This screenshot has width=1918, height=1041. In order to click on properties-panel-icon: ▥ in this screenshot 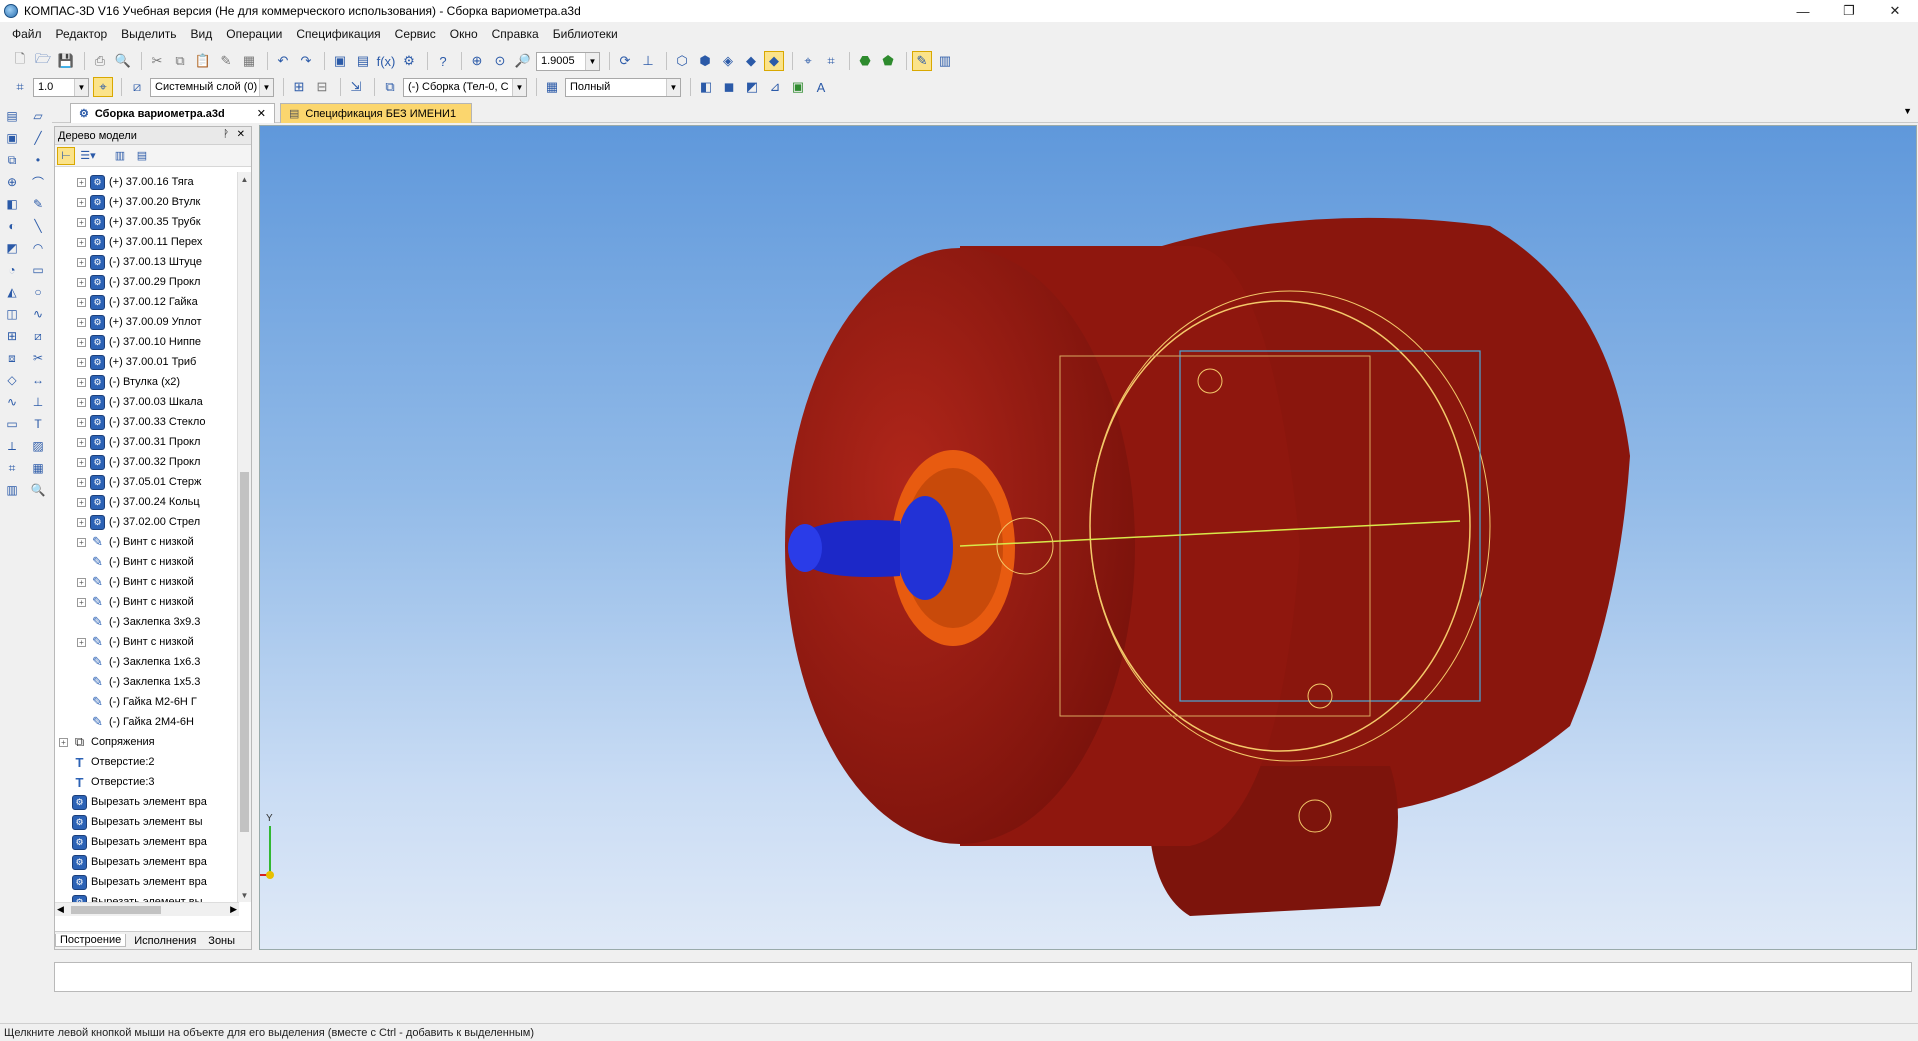, I will do `click(945, 61)`.